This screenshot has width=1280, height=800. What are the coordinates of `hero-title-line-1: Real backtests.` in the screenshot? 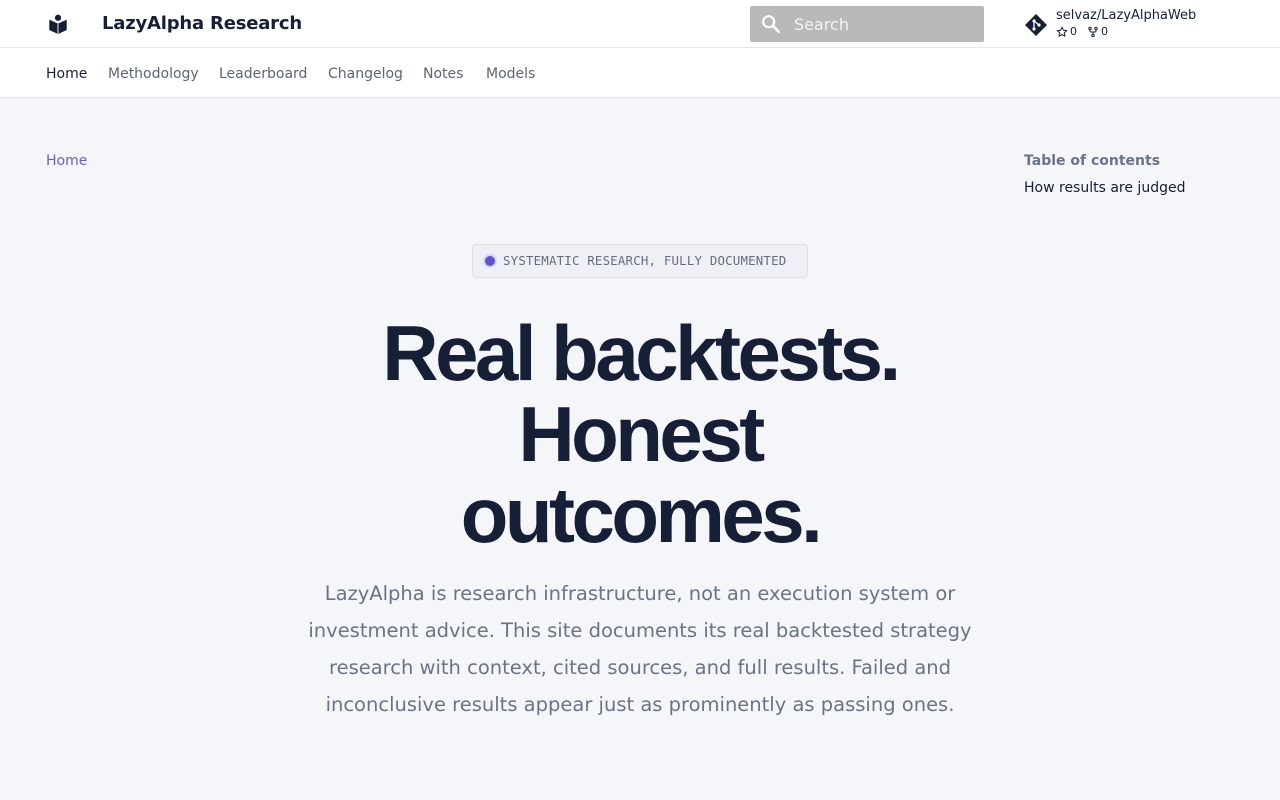 It's located at (641, 353).